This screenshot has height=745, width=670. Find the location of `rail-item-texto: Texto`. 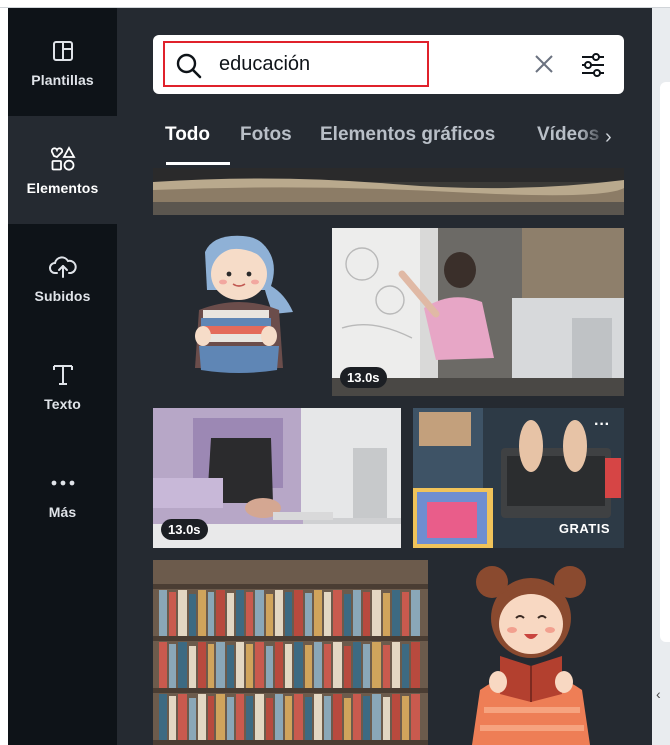

rail-item-texto: Texto is located at coordinates (62, 386).